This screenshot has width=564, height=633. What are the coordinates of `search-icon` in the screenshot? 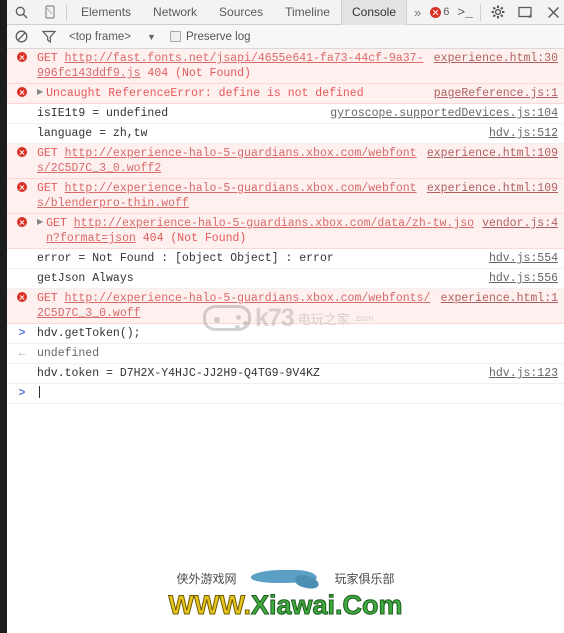 It's located at (21, 12).